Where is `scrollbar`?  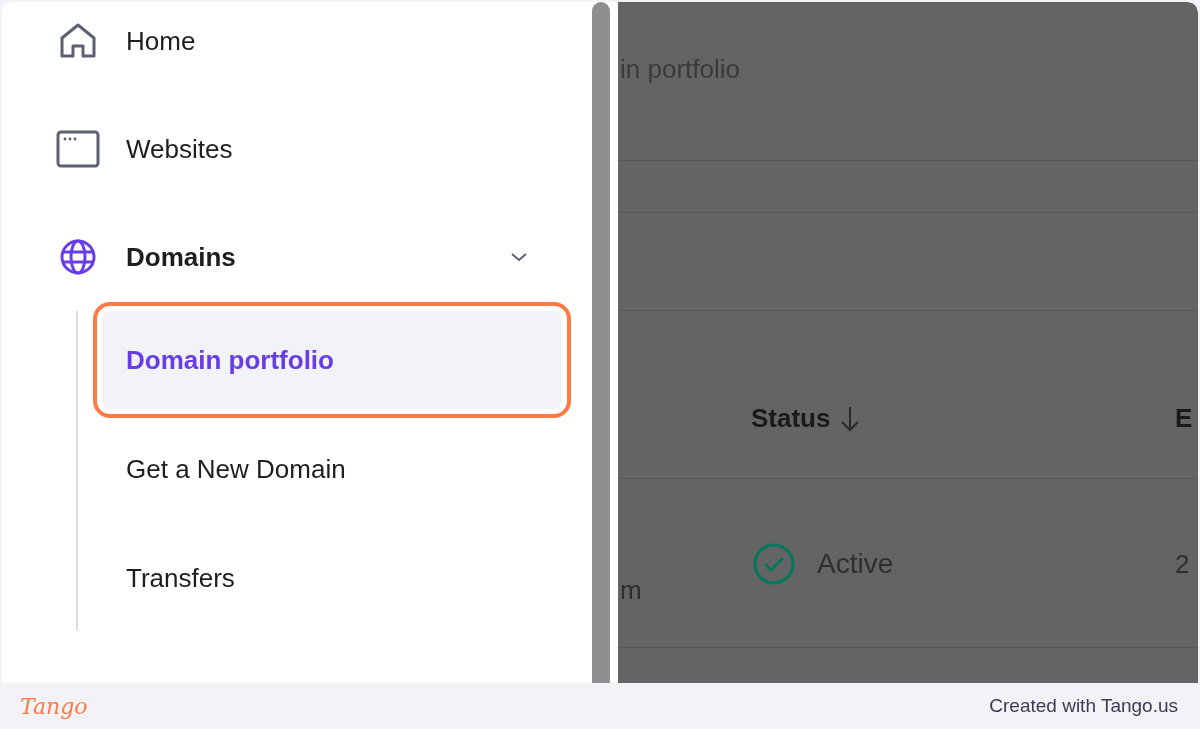
scrollbar is located at coordinates (601, 342).